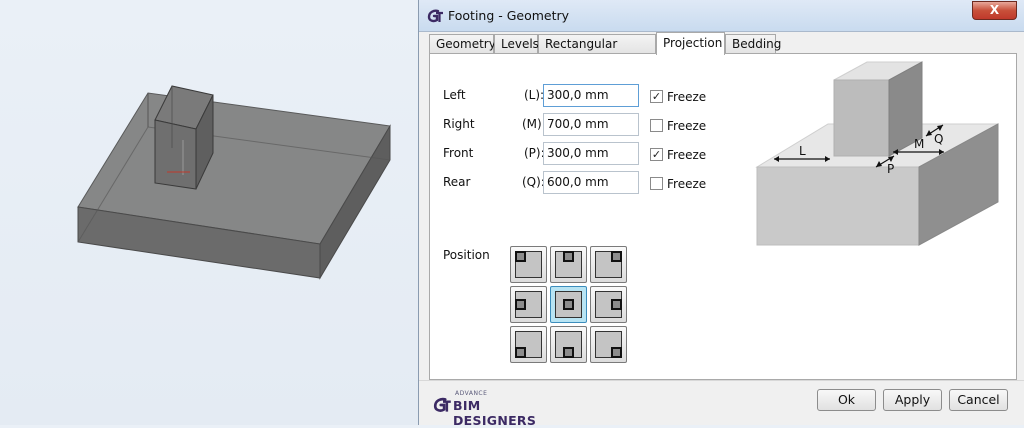 This screenshot has height=428, width=1024. What do you see at coordinates (457, 182) in the screenshot?
I see `rear-label: Rear` at bounding box center [457, 182].